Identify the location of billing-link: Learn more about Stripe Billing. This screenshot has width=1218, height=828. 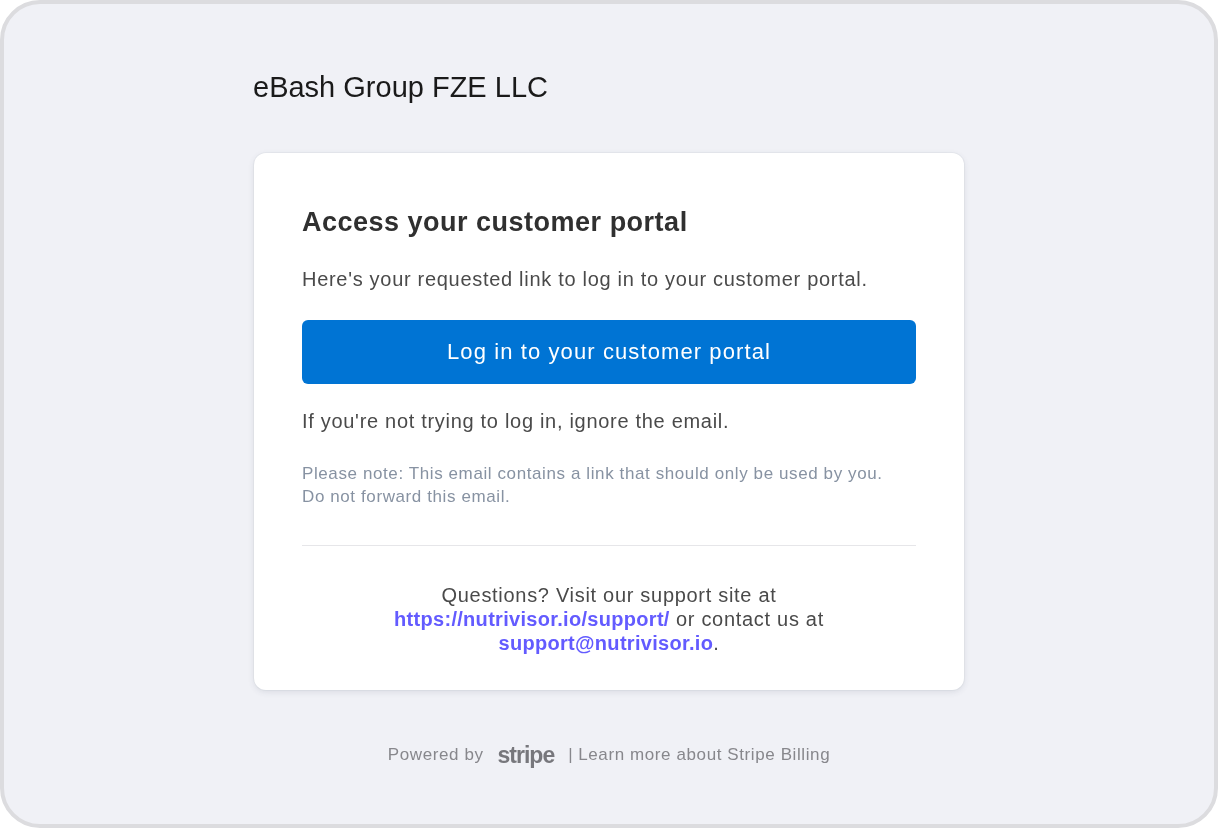
(704, 755).